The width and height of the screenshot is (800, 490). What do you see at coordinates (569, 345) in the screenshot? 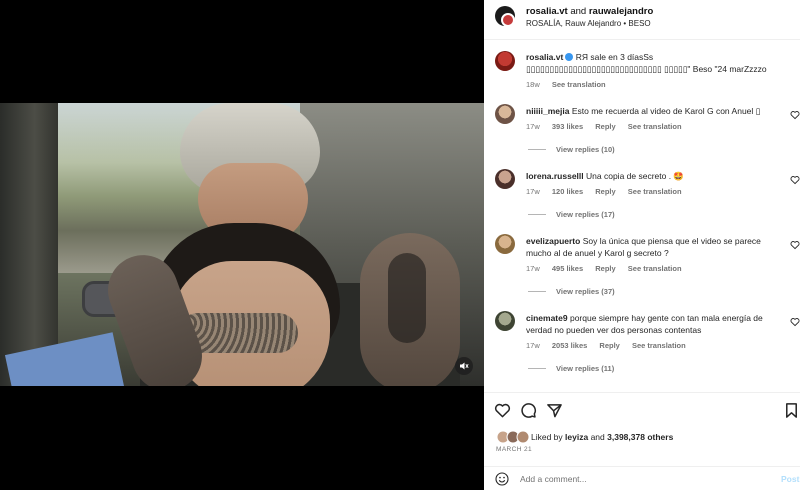
I see `comment-likes: 2053 likes` at bounding box center [569, 345].